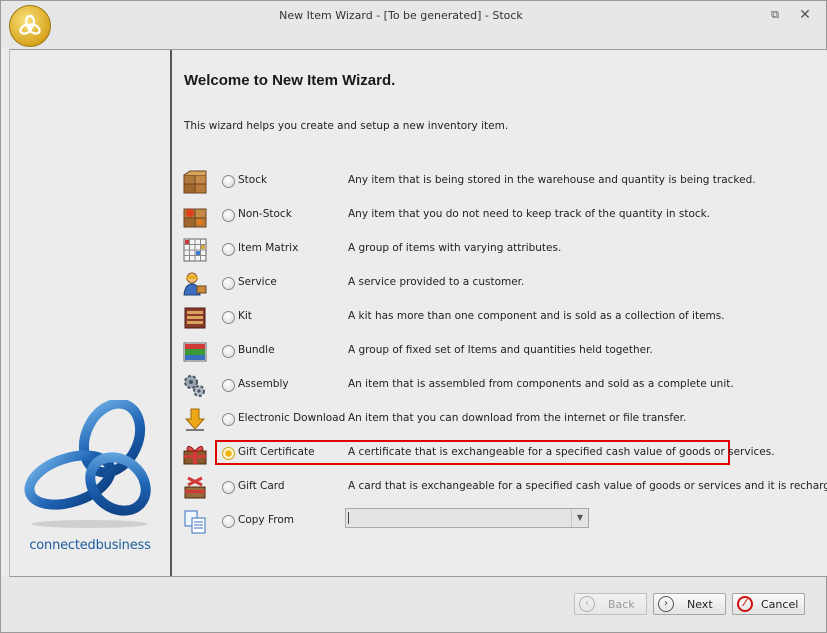  I want to click on option-label-stock: Stock, so click(252, 180).